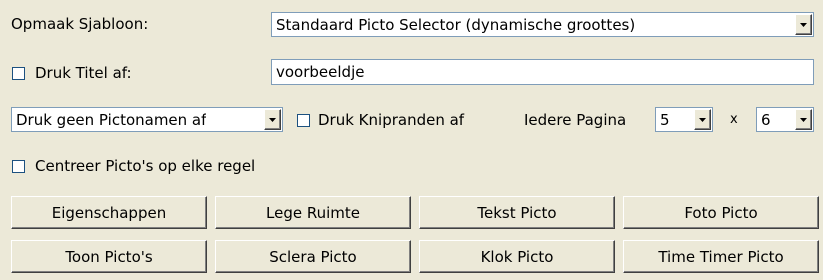 The height and width of the screenshot is (280, 823). What do you see at coordinates (109, 256) in the screenshot?
I see `show-pictos-button: Toon Picto's` at bounding box center [109, 256].